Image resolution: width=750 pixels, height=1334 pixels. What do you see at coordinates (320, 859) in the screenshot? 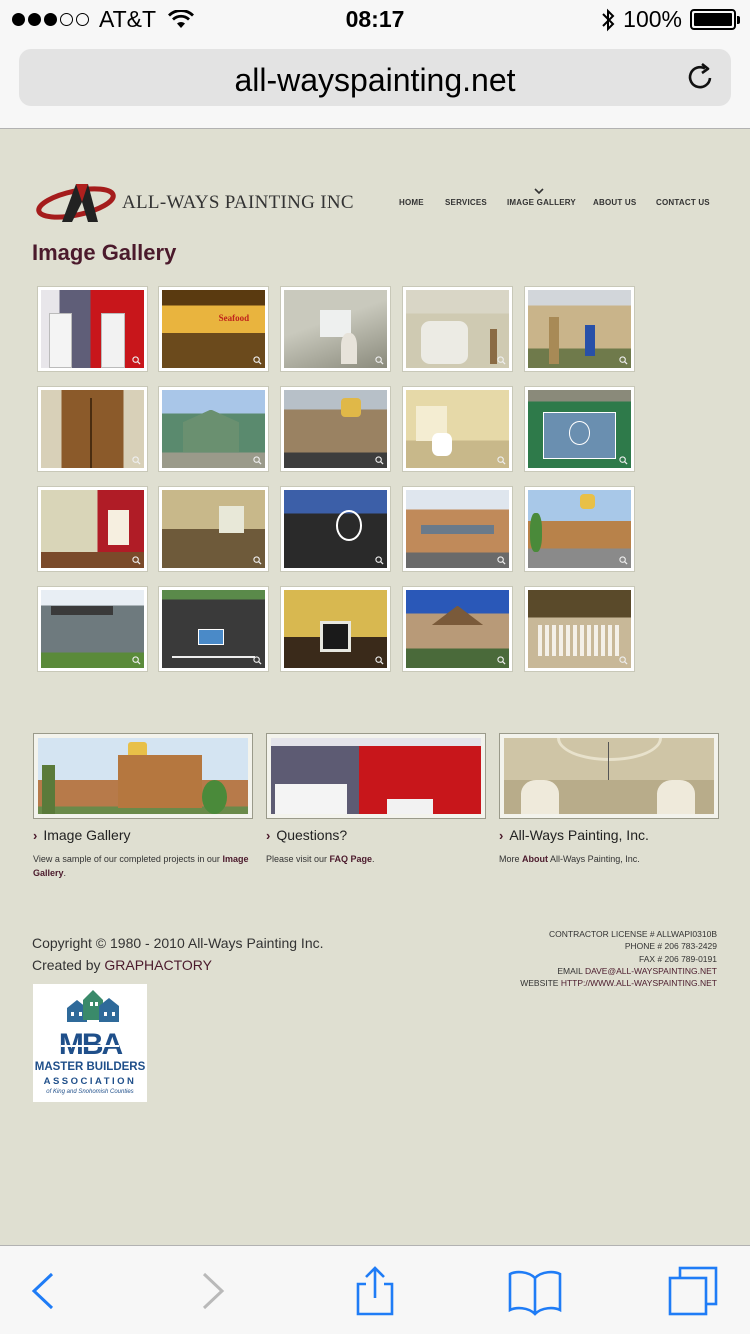
I see `feature-description: Please visit our FAQ Page.` at bounding box center [320, 859].